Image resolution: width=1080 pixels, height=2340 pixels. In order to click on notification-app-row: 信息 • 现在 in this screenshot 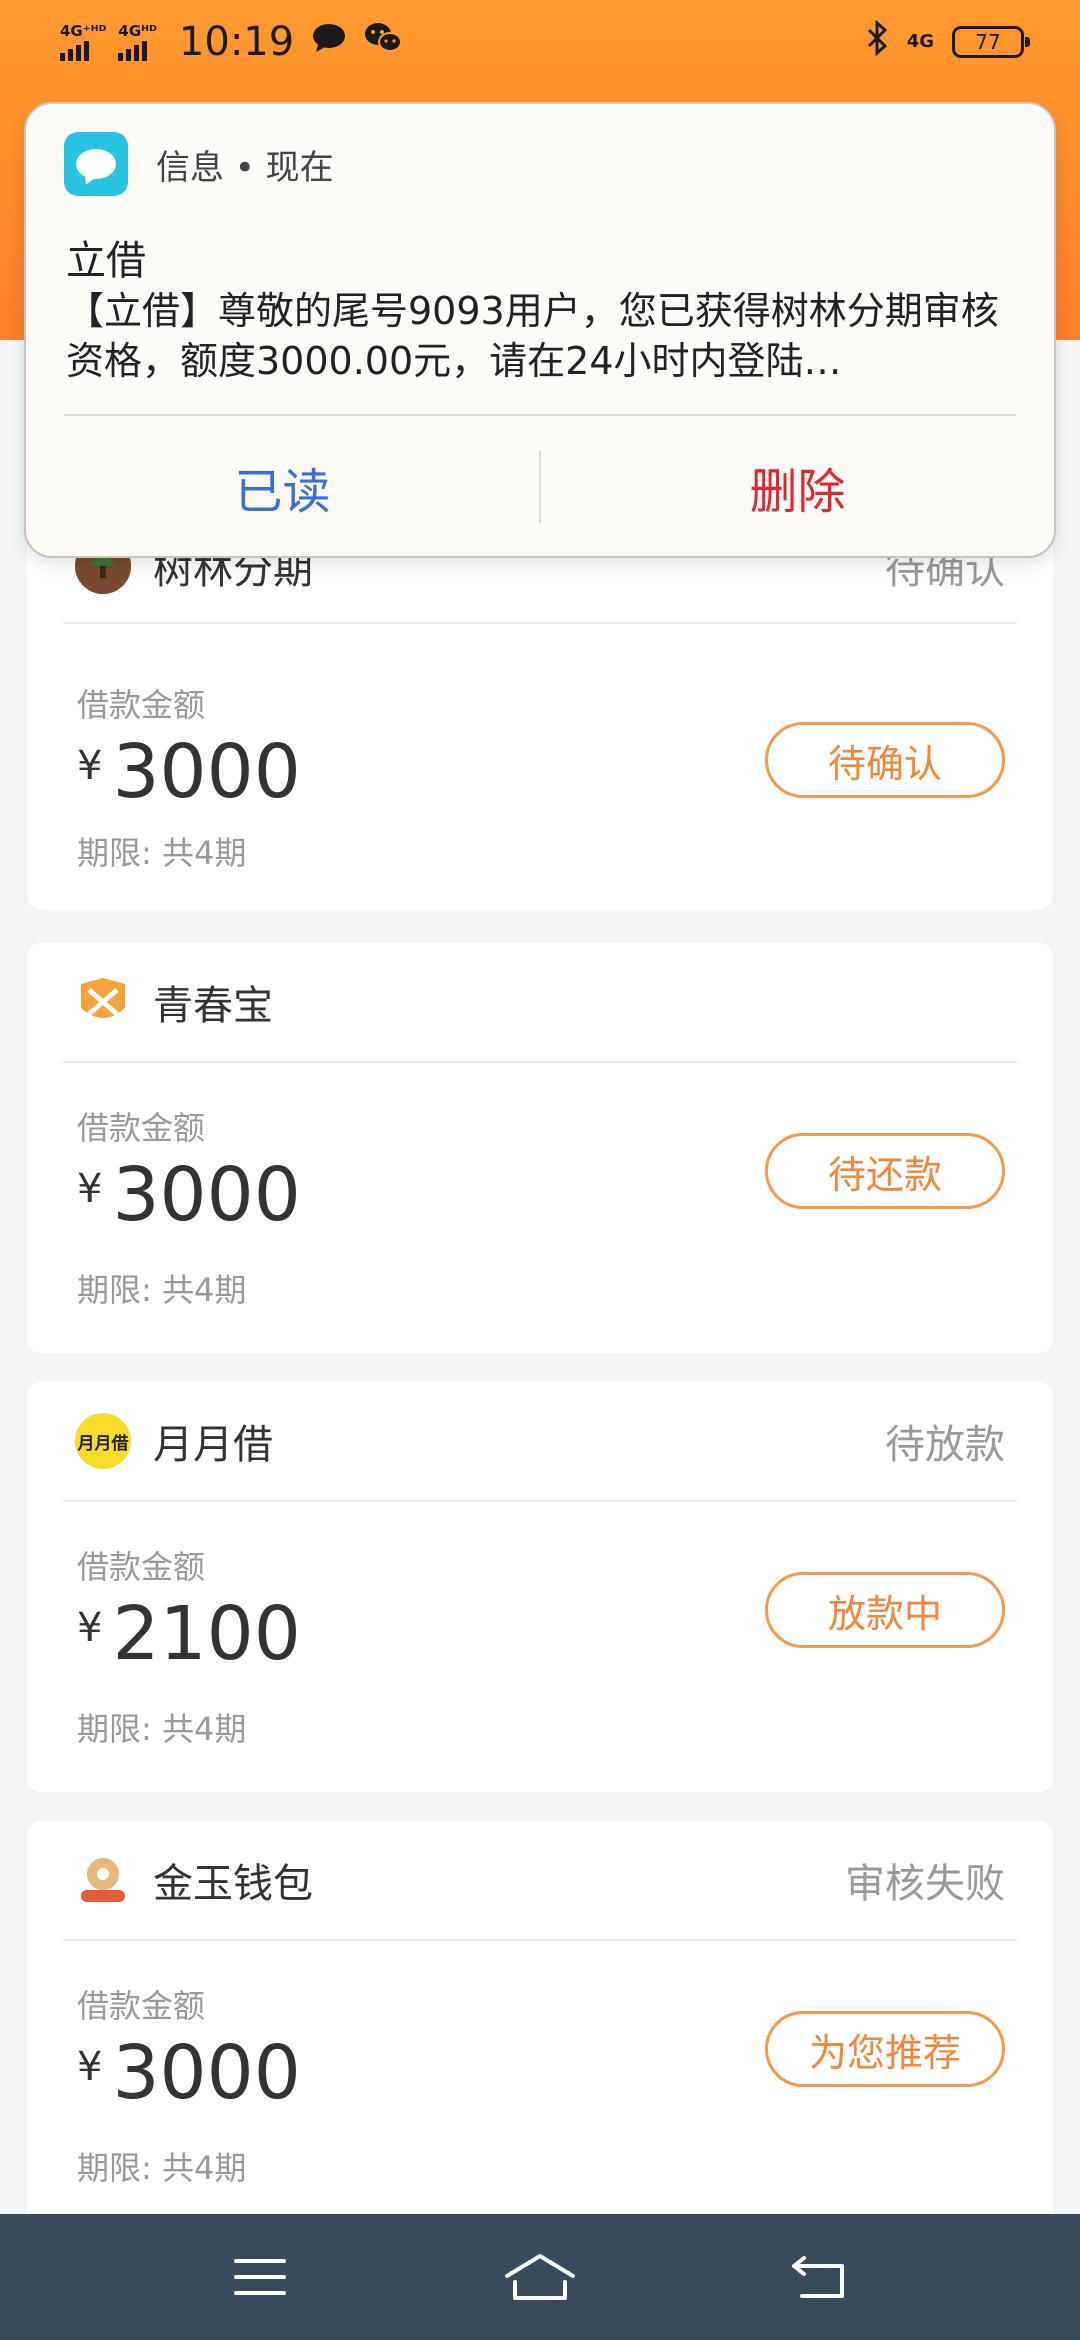, I will do `click(199, 164)`.